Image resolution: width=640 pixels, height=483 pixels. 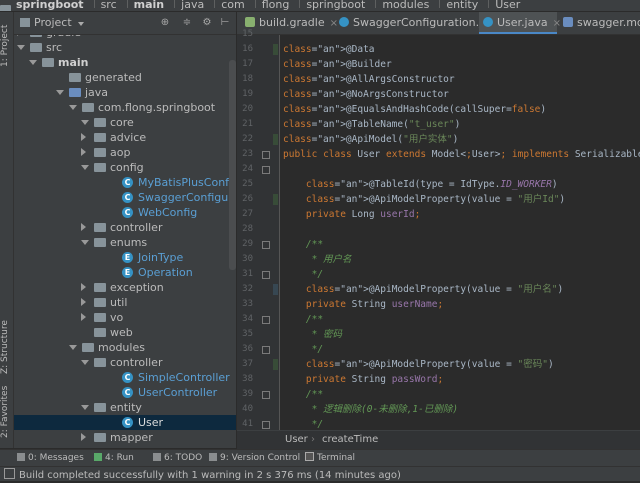 I want to click on breadcrumb-field: createTime, so click(x=350, y=440).